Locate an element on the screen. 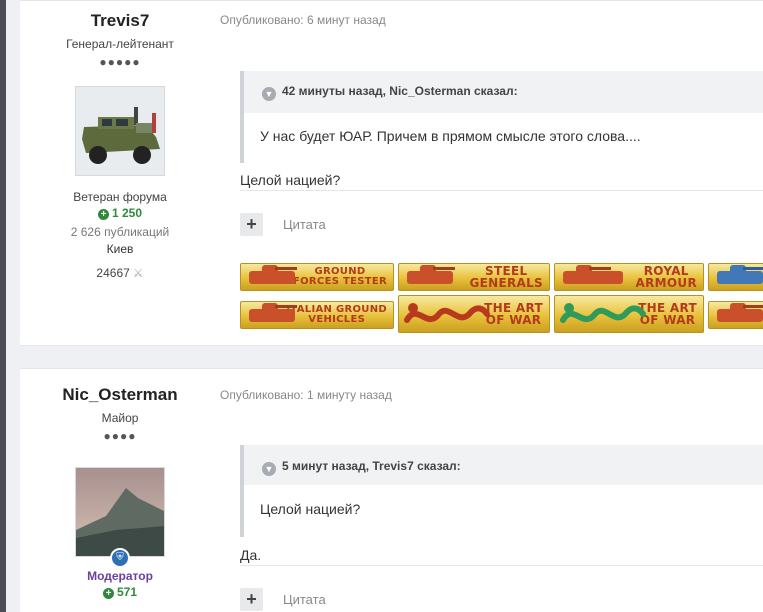 The width and height of the screenshot is (763, 612). reputation-value: 1 250 is located at coordinates (127, 213).